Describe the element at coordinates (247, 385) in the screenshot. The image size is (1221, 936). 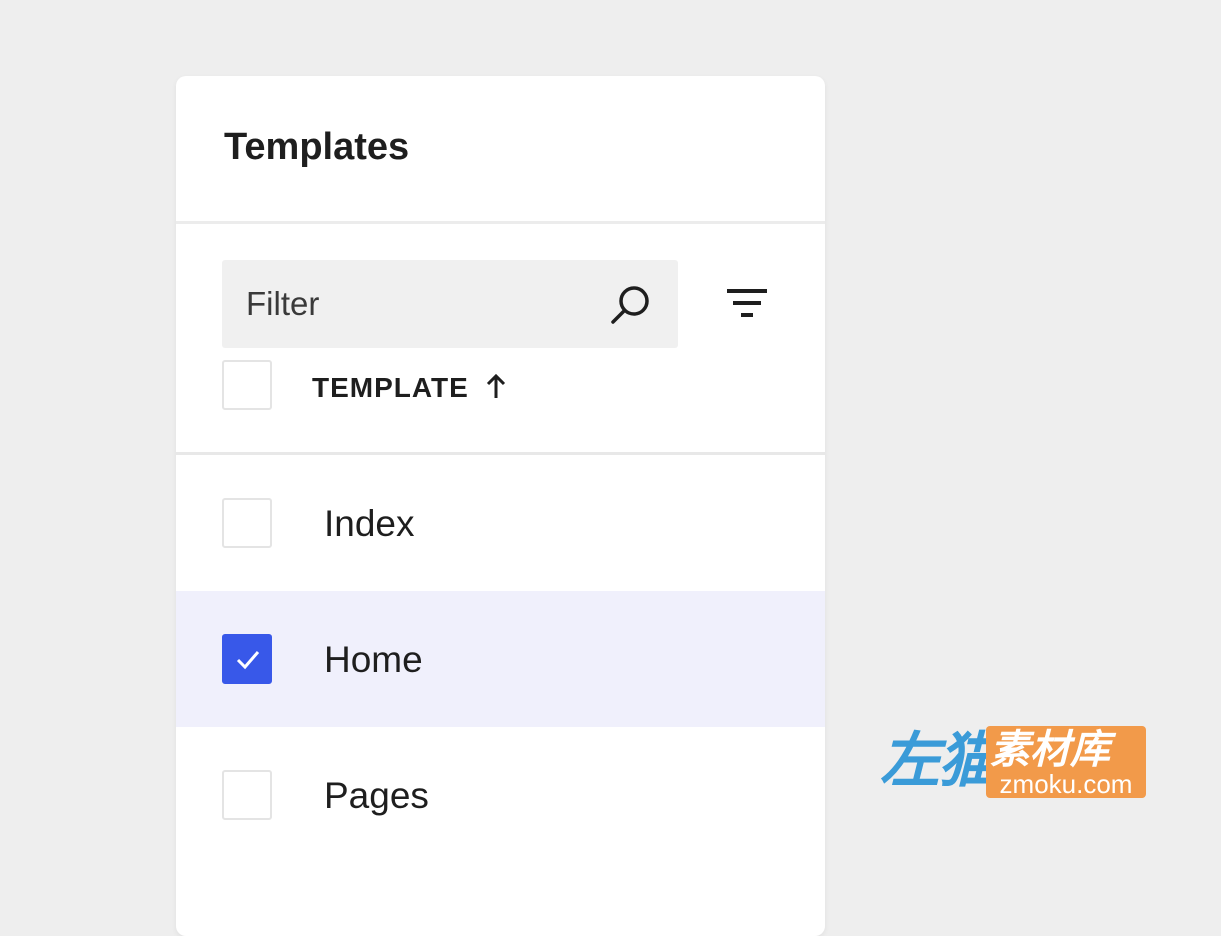
I see `select-all-checkbox` at that location.